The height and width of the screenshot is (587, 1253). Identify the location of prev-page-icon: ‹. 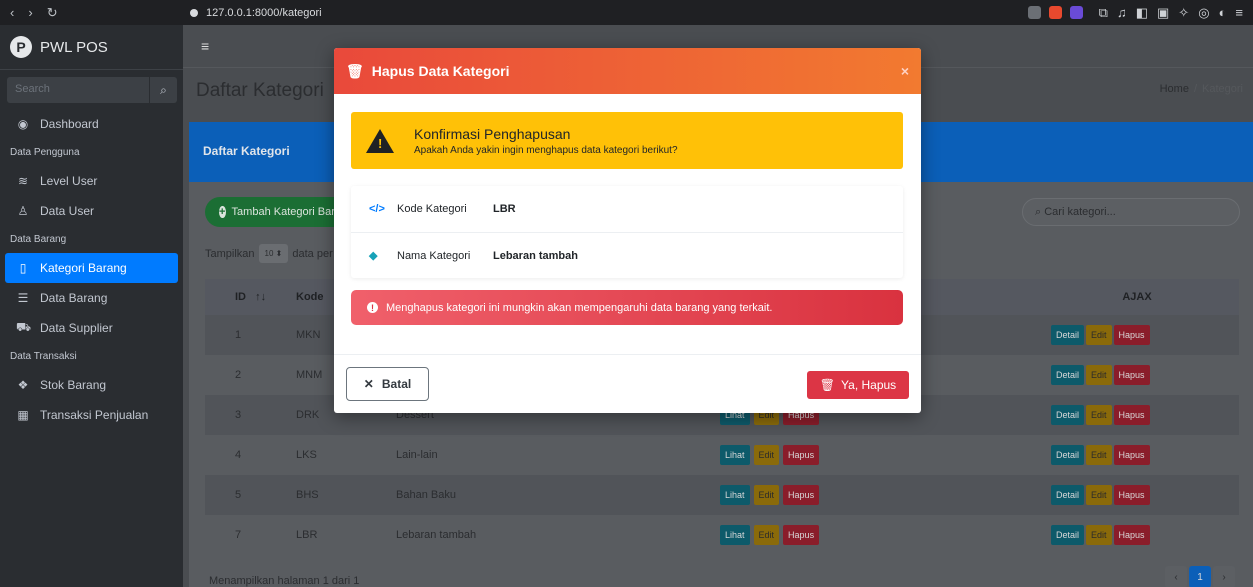
(1176, 576).